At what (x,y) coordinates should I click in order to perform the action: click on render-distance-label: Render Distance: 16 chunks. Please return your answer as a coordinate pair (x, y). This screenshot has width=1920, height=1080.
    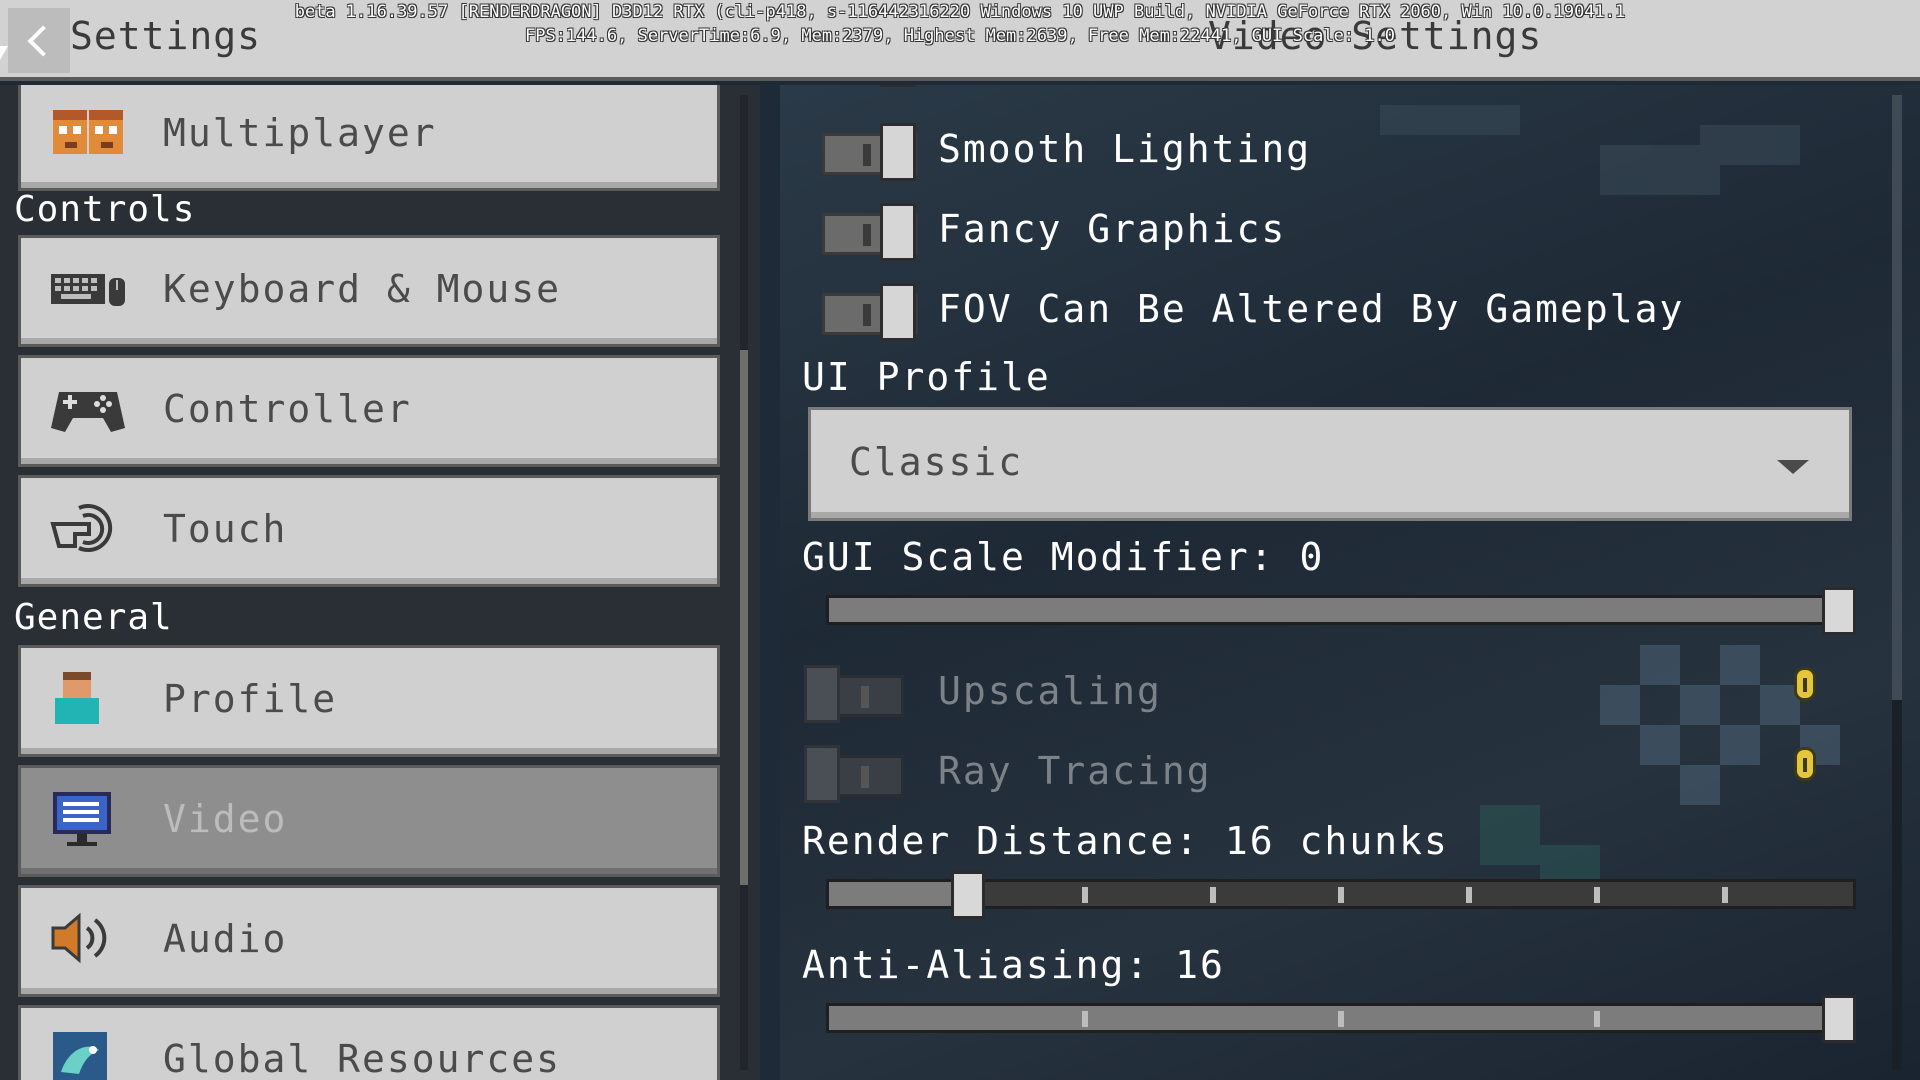
    Looking at the image, I should click on (1125, 841).